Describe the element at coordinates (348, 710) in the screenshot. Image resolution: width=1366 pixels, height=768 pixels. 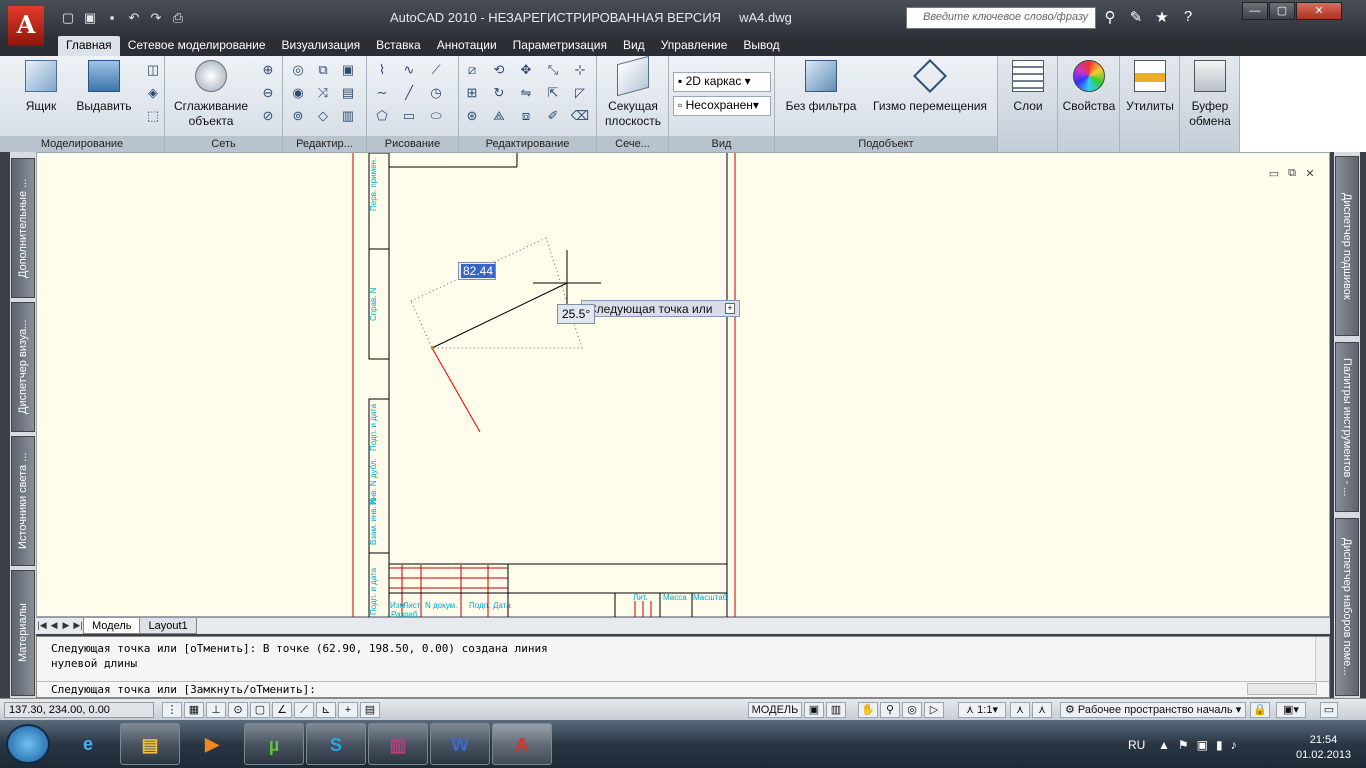
I see `dyn-toggle: +` at that location.